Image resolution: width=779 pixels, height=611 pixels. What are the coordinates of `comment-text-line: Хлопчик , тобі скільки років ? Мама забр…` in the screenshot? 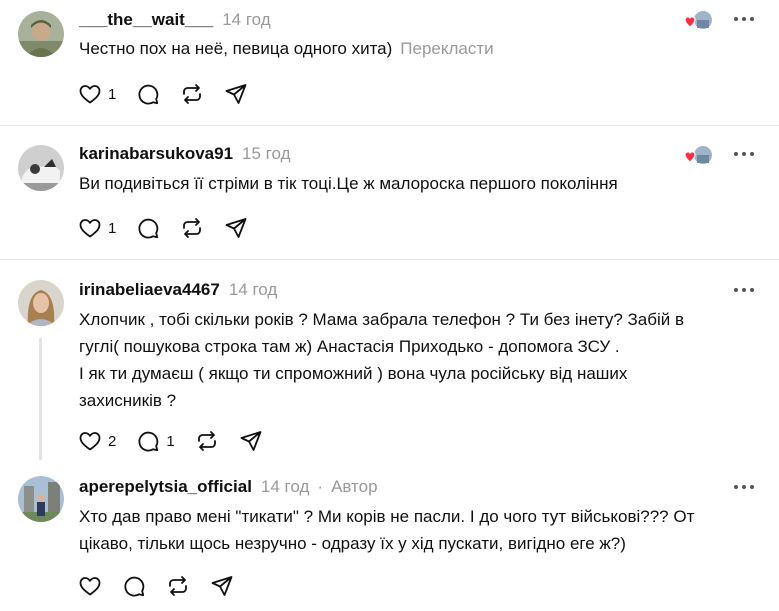 It's located at (382, 319).